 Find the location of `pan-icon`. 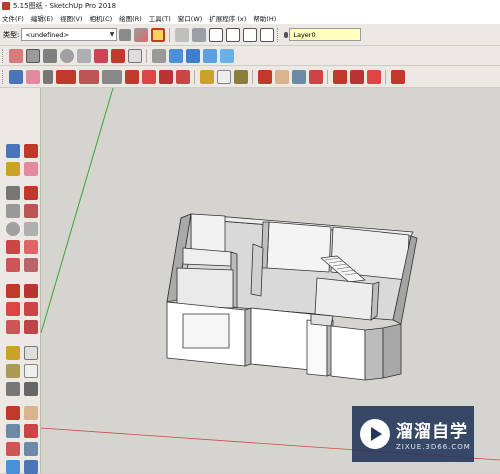

pan-icon is located at coordinates (30, 413).